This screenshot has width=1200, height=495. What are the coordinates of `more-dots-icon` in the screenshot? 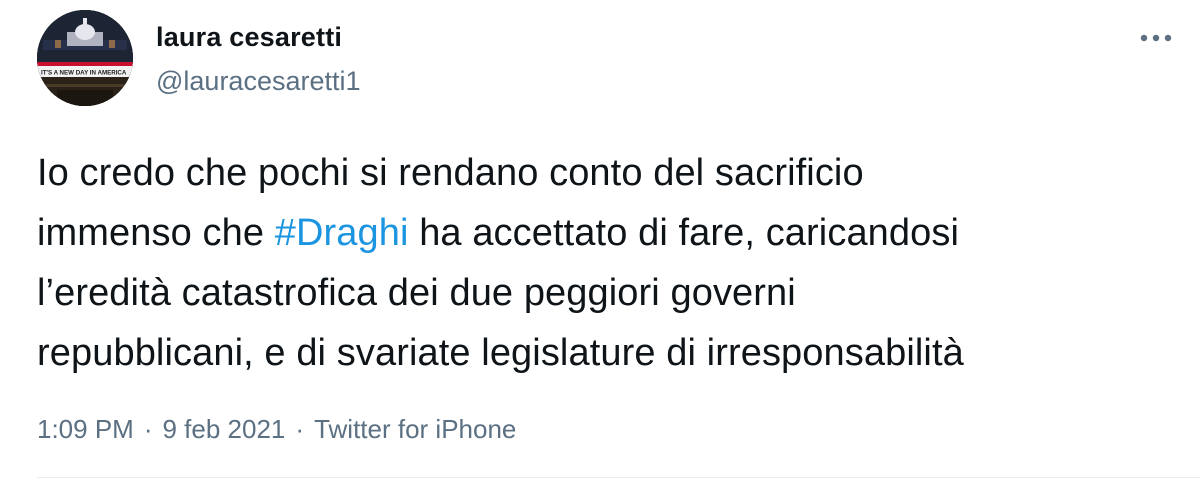 It's located at (1156, 38).